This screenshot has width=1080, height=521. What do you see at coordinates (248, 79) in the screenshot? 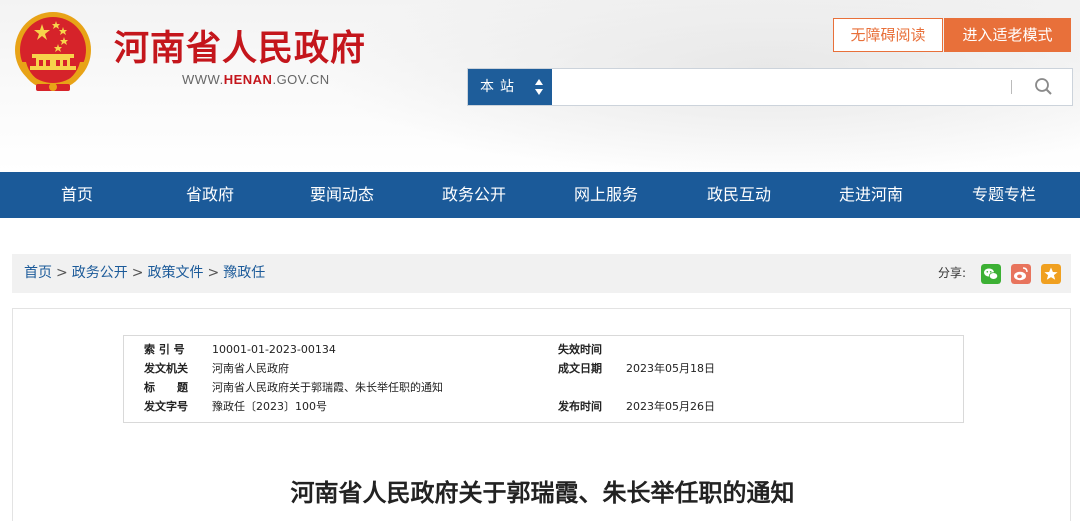
I see `site-url-domain: HENAN` at bounding box center [248, 79].